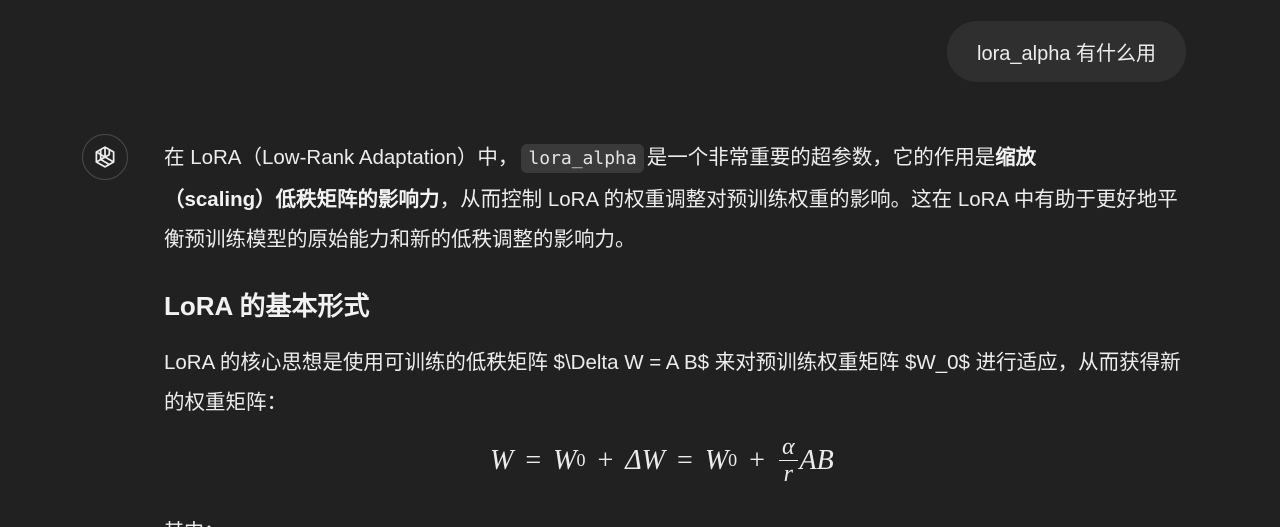 The height and width of the screenshot is (527, 1280). What do you see at coordinates (788, 474) in the screenshot?
I see `formula-r: r` at bounding box center [788, 474].